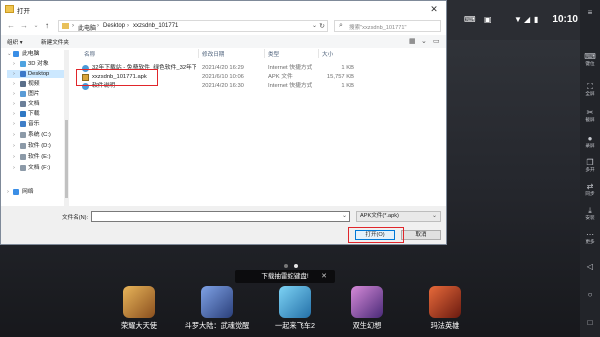  I want to click on file-date: 2021/4/20 16:30, so click(223, 86).